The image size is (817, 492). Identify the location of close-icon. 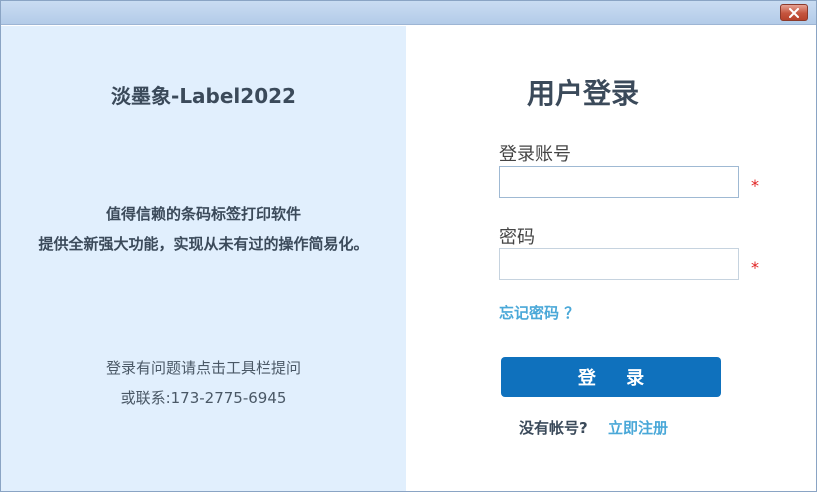
(794, 12).